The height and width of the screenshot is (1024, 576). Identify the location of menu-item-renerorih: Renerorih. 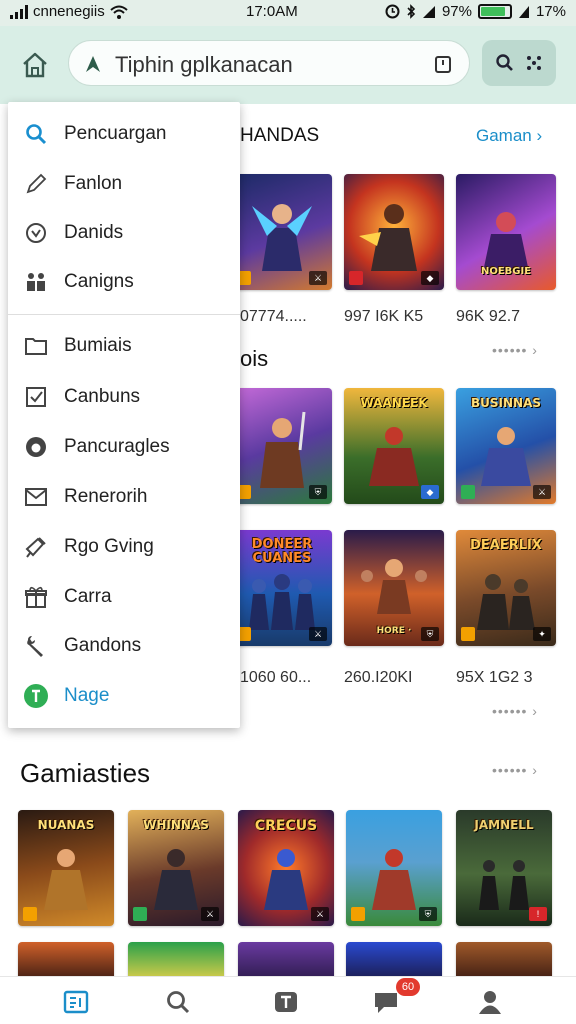
(124, 497).